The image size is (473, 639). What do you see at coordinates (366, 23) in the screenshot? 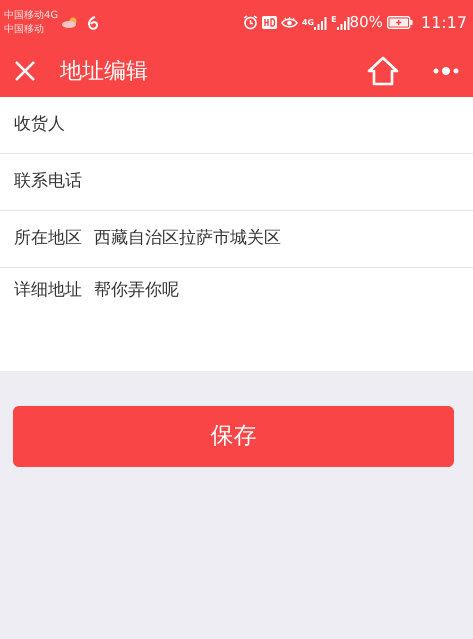
I see `battery-percent: 80%` at bounding box center [366, 23].